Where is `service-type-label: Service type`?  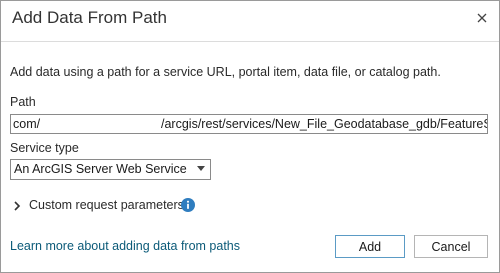 service-type-label: Service type is located at coordinates (44, 148).